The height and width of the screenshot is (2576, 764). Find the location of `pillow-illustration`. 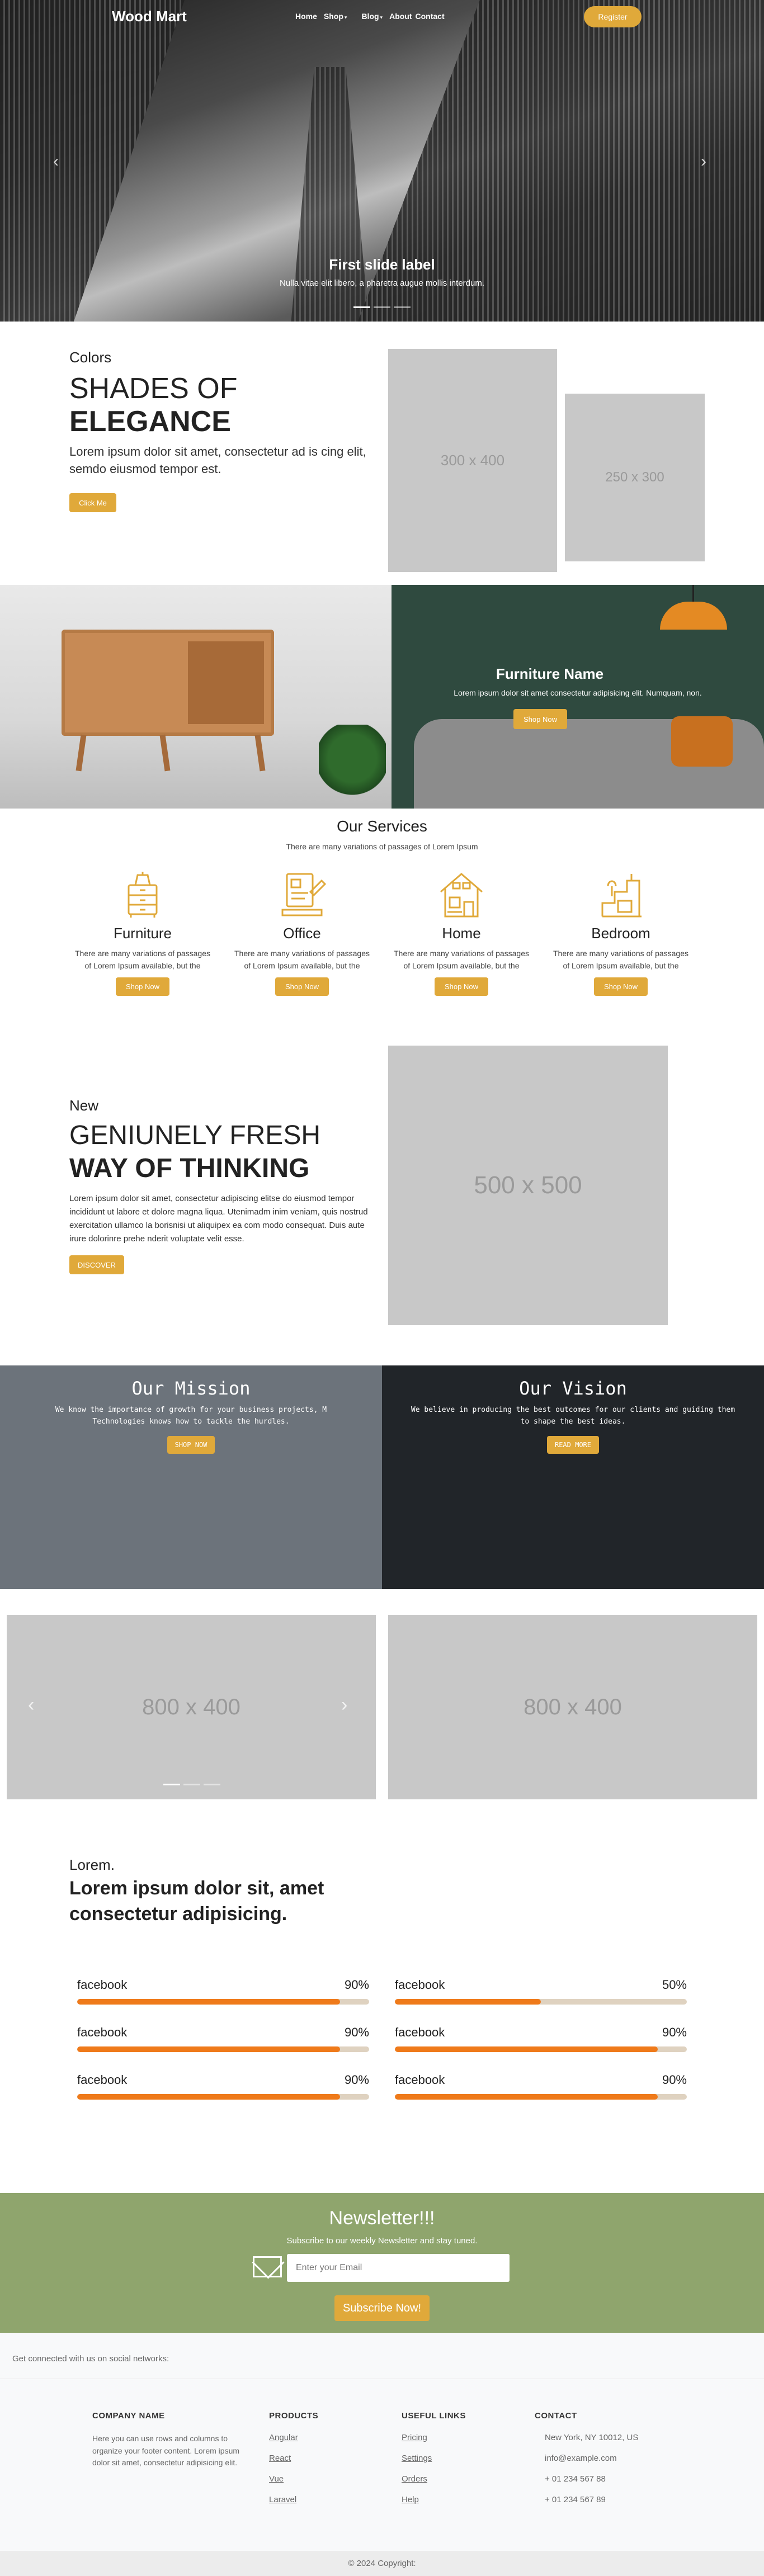

pillow-illustration is located at coordinates (702, 741).